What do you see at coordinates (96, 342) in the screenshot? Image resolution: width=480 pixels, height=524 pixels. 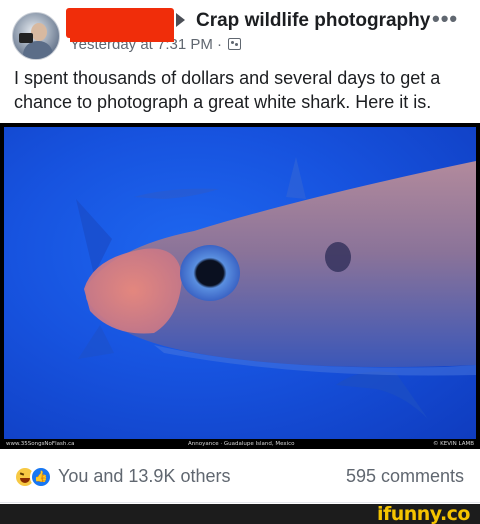 I see `lower-fin-shape` at bounding box center [96, 342].